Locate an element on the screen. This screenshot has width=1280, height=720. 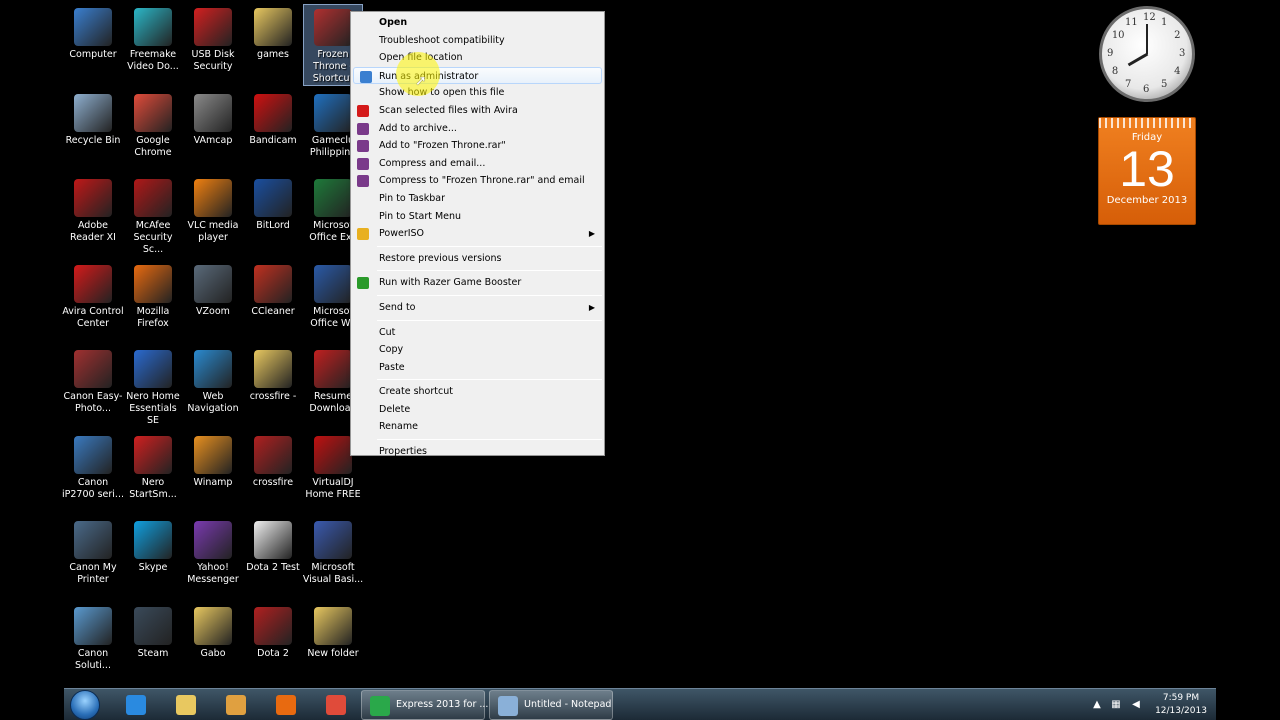
taskbar-pinned-ie is located at coordinates (137, 705).